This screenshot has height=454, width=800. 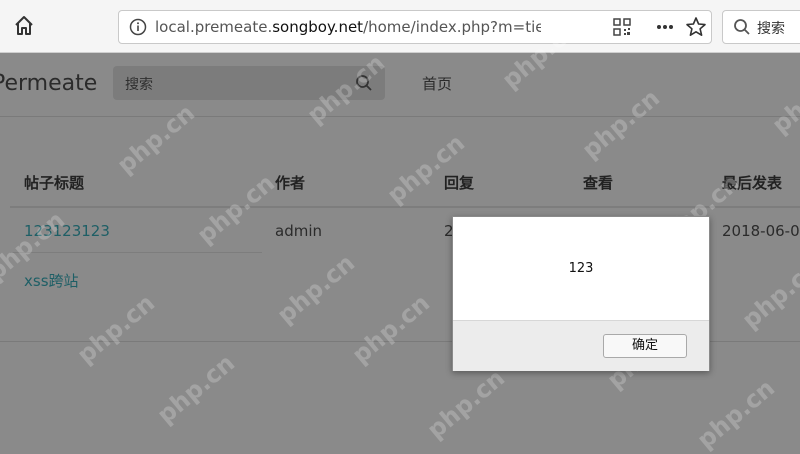 I want to click on bookmark-star-icon, so click(x=696, y=27).